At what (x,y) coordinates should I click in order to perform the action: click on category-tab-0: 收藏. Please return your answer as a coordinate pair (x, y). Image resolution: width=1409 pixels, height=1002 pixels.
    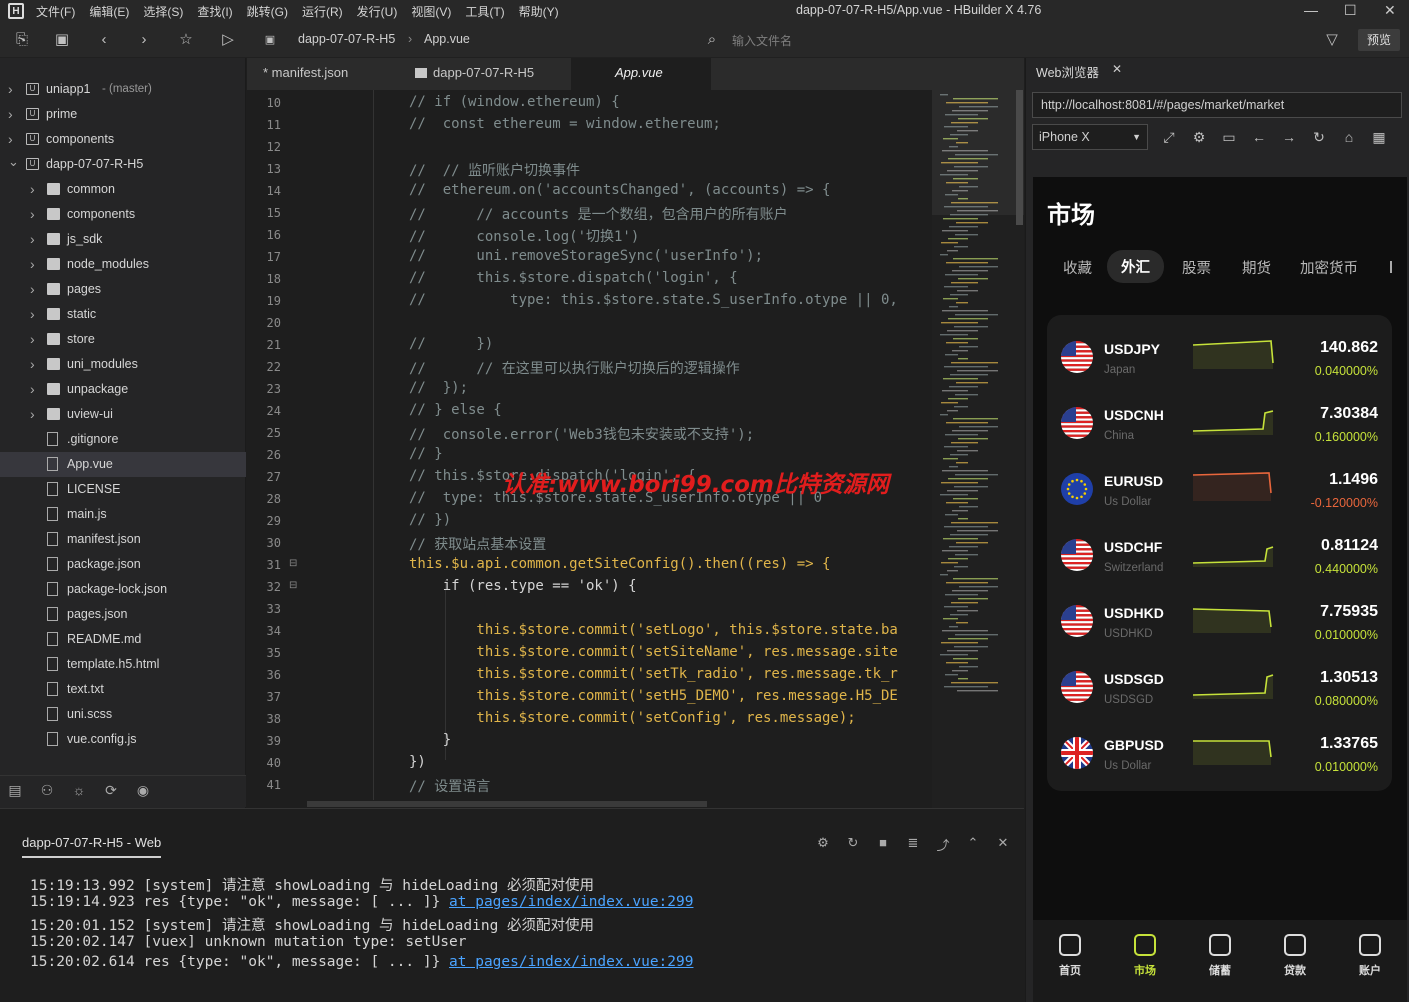
    Looking at the image, I should click on (1077, 267).